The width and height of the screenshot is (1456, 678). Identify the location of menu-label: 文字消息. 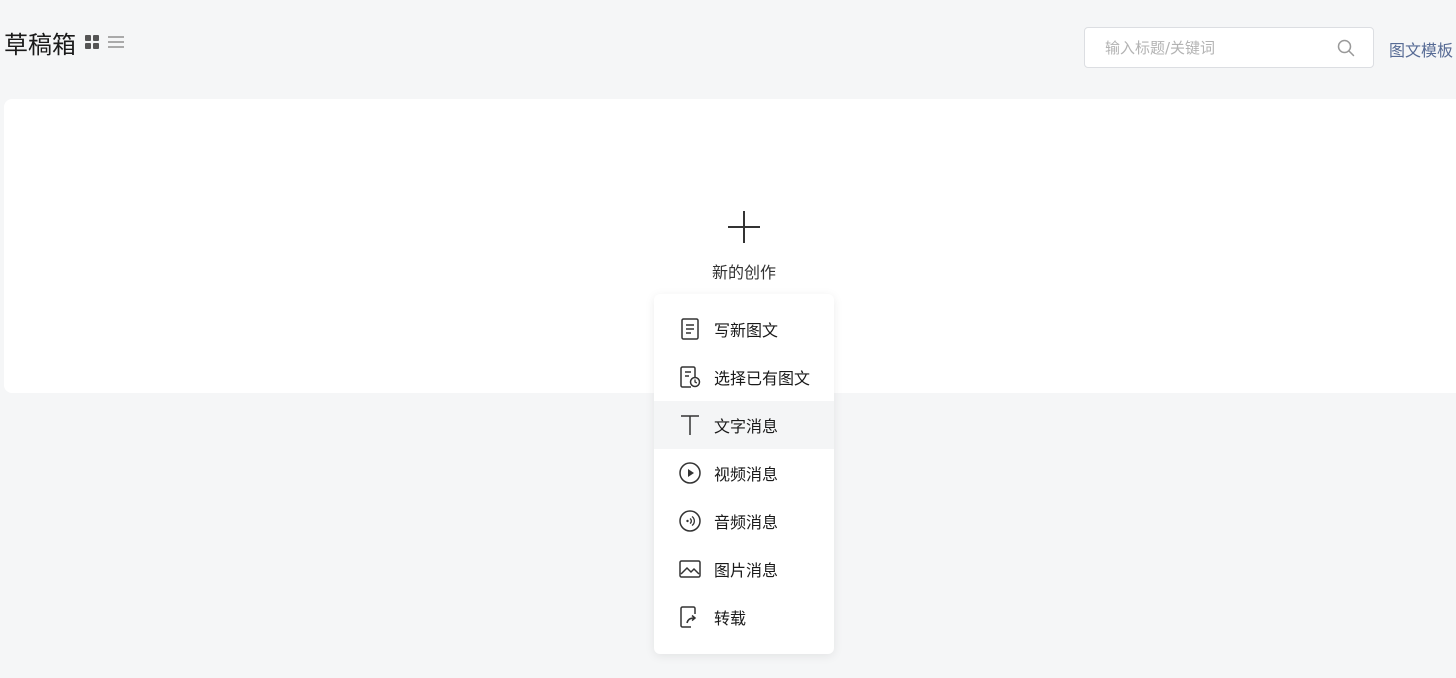
(746, 426).